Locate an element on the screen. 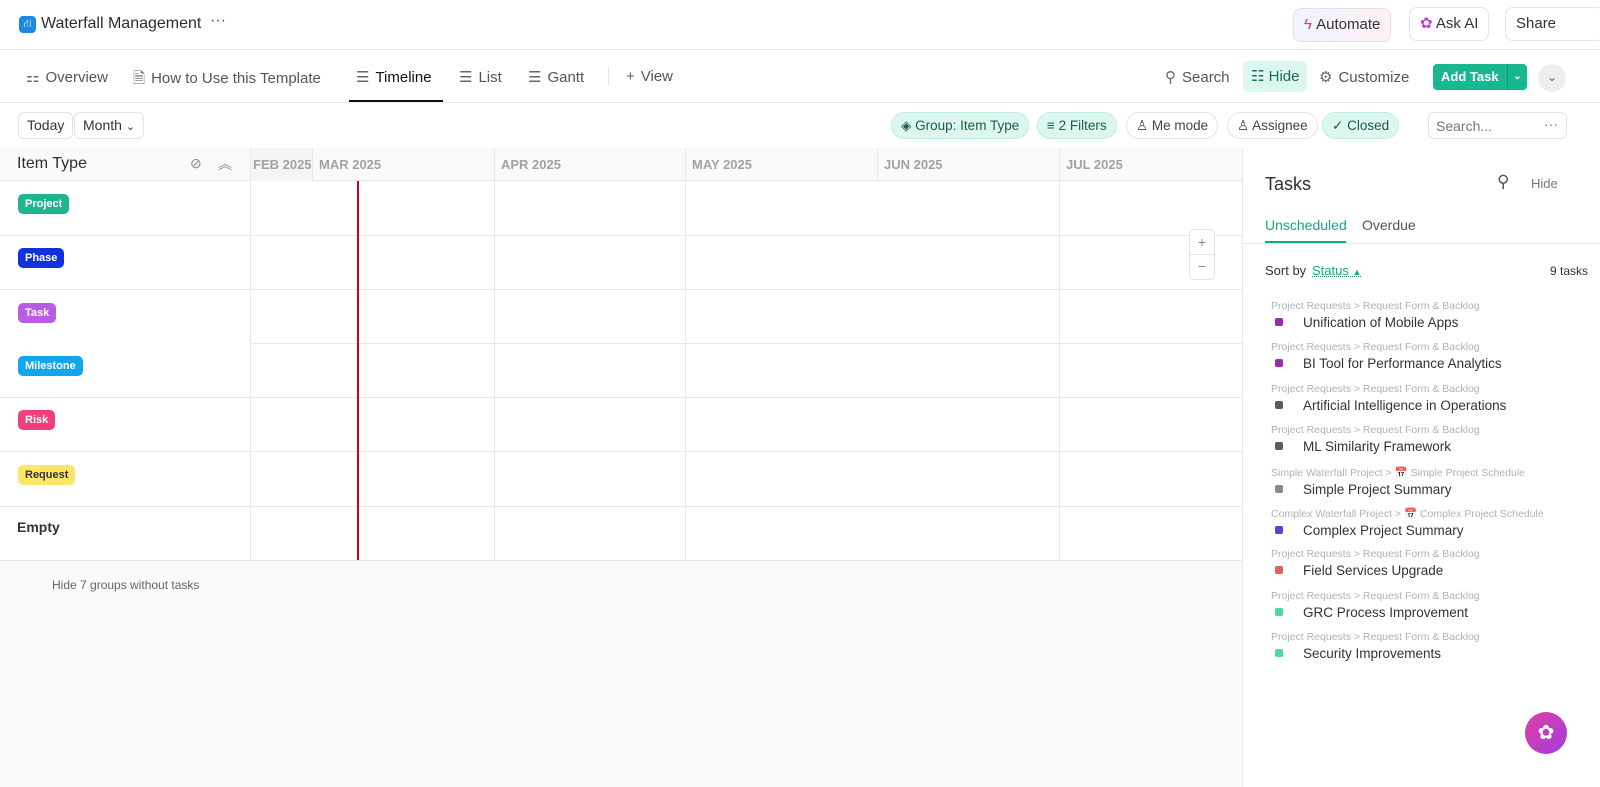 The image size is (1600, 787). group-badge-request: Request is located at coordinates (47, 475).